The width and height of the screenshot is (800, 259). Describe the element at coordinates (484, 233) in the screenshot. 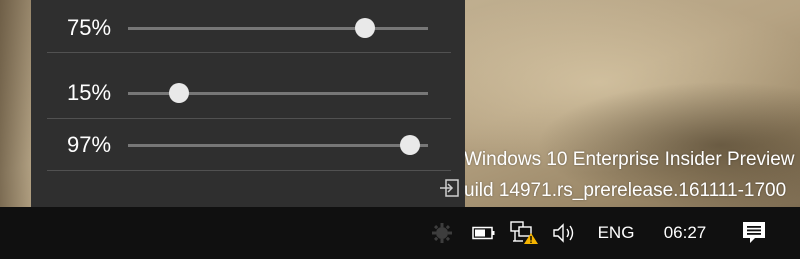

I see `battery-icon` at that location.